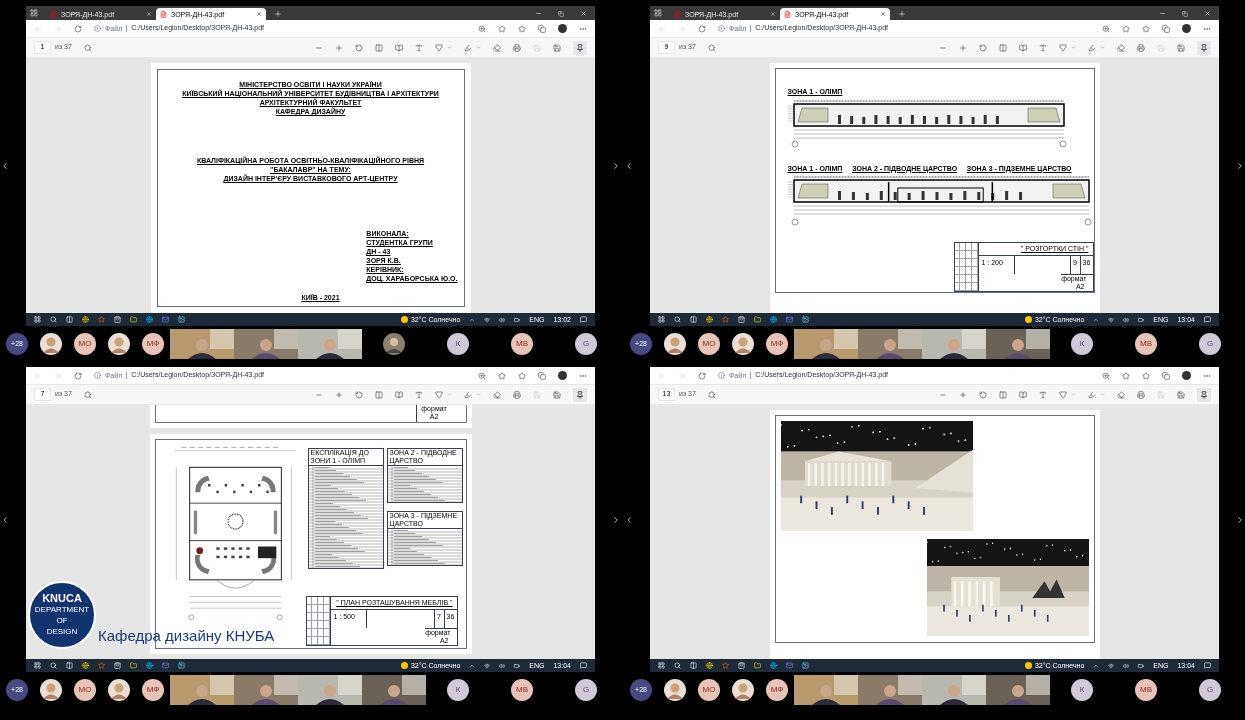  I want to click on new-tab-icon, so click(278, 14).